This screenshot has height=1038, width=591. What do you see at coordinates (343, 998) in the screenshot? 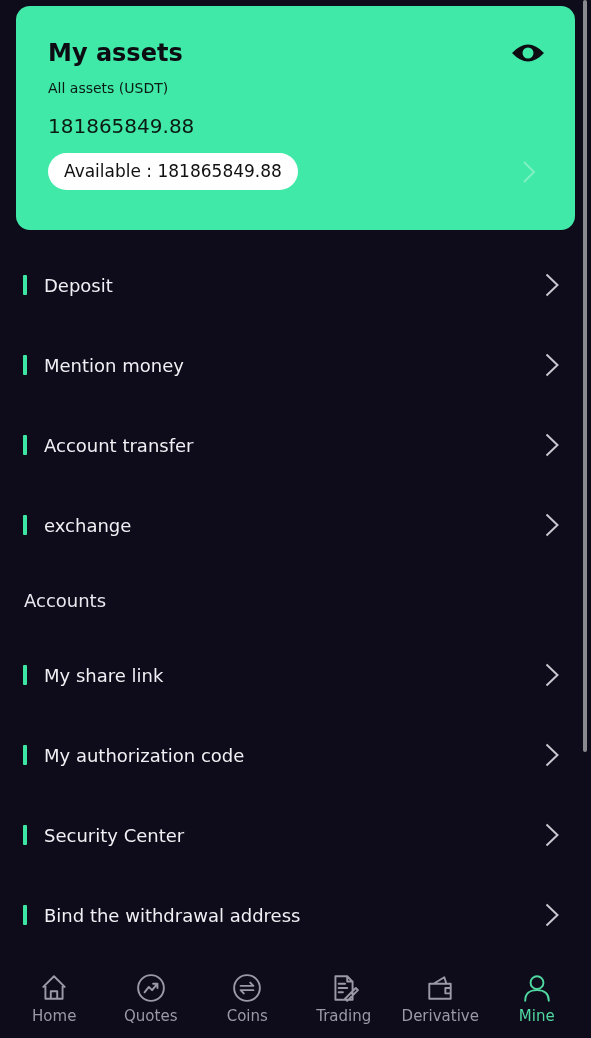
I see `nav-tab: Trading` at bounding box center [343, 998].